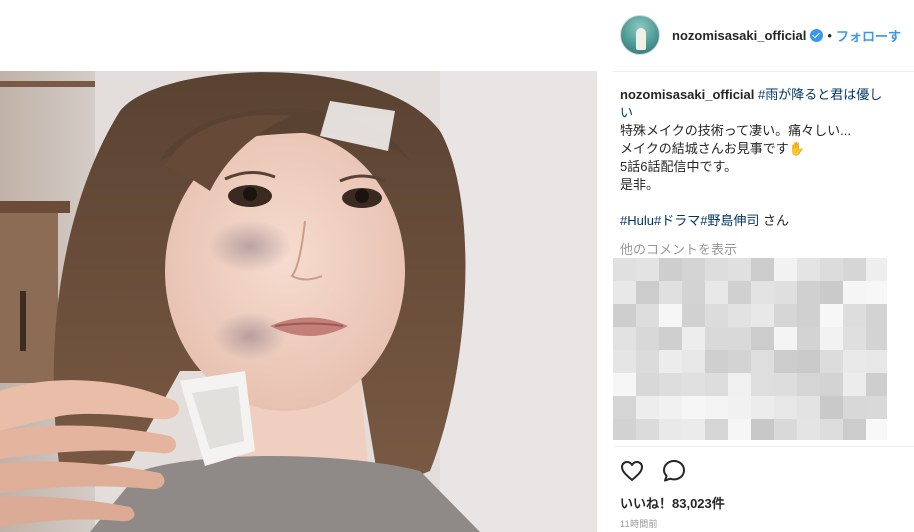 The image size is (914, 532). What do you see at coordinates (868, 35) in the screenshot?
I see `follow-button: フォローす` at bounding box center [868, 35].